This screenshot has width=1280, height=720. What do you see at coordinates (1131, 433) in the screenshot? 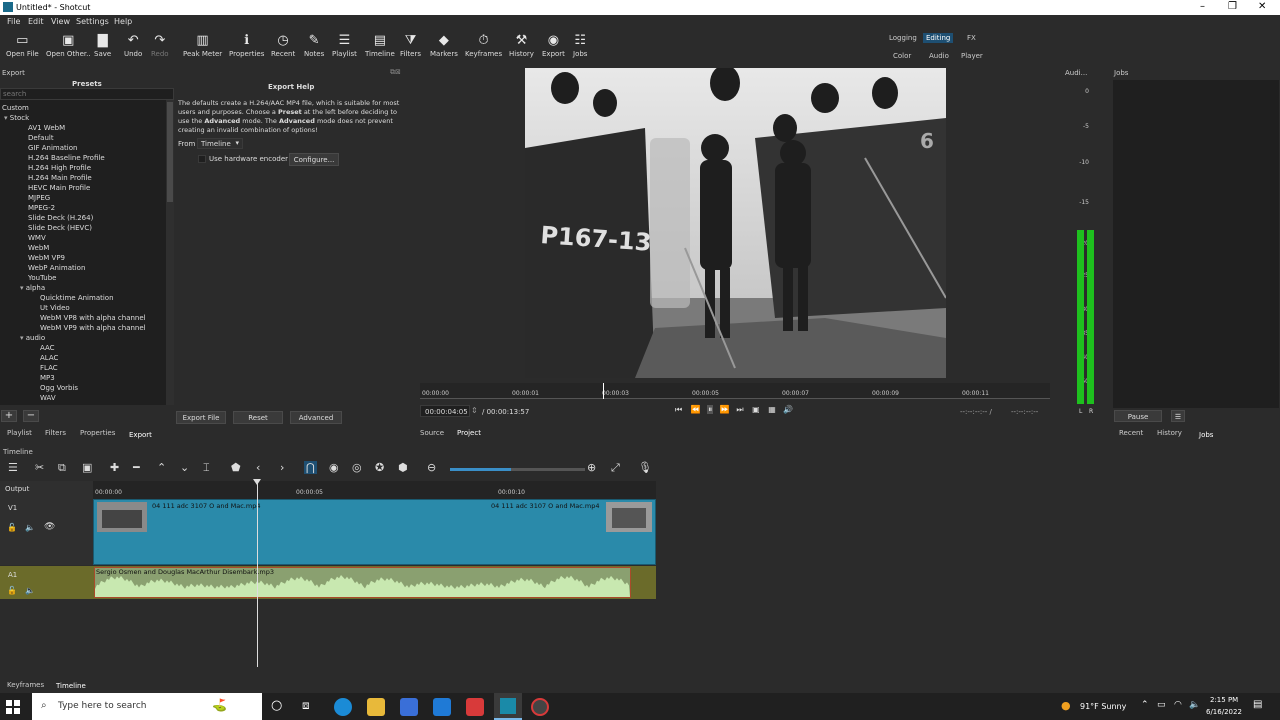
I see `tab-recent: Recent` at bounding box center [1131, 433].